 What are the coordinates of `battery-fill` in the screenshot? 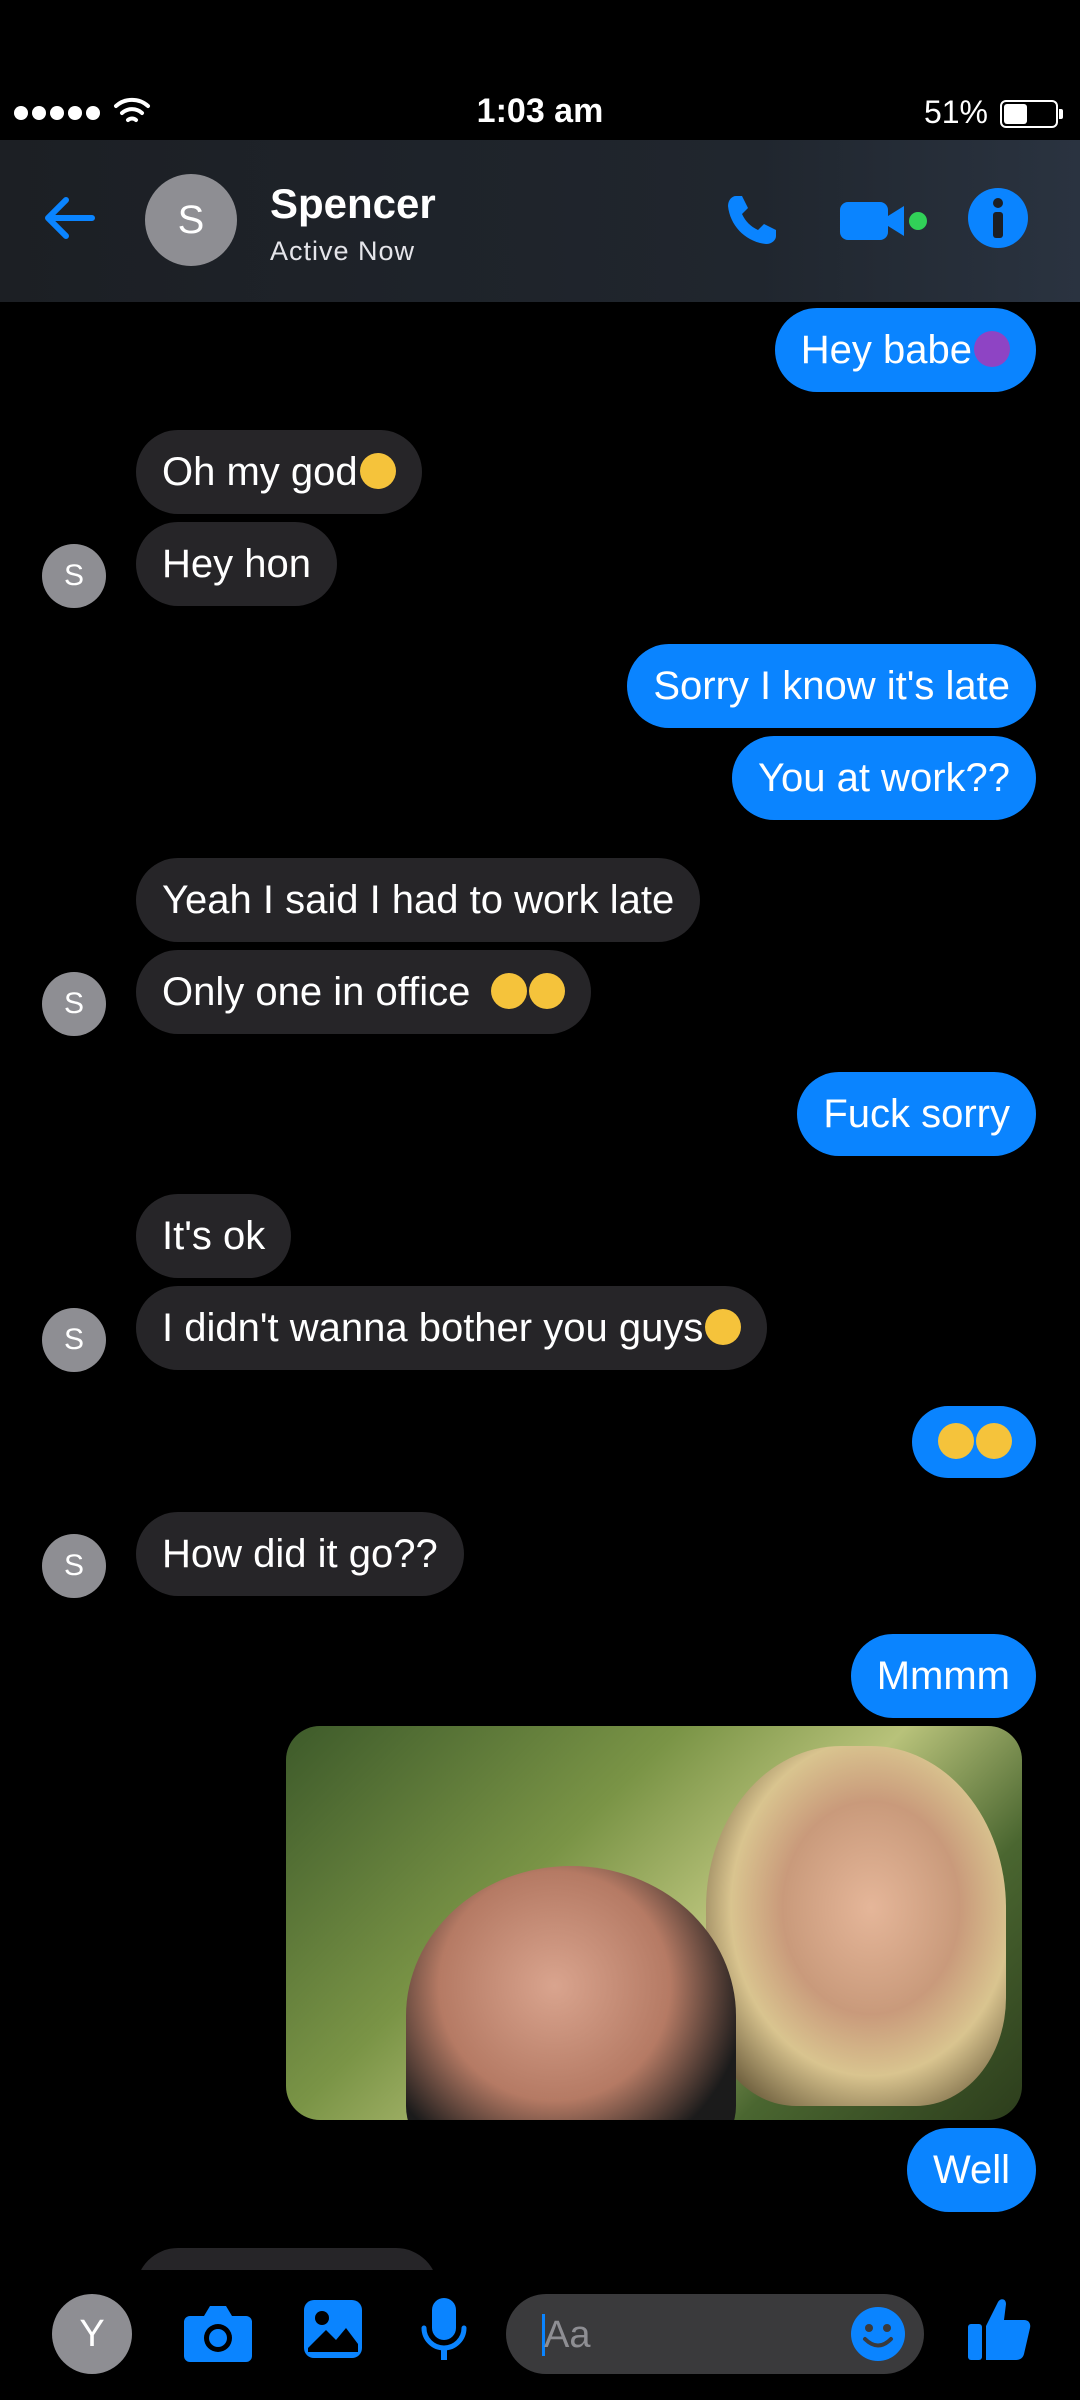 It's located at (1015, 114).